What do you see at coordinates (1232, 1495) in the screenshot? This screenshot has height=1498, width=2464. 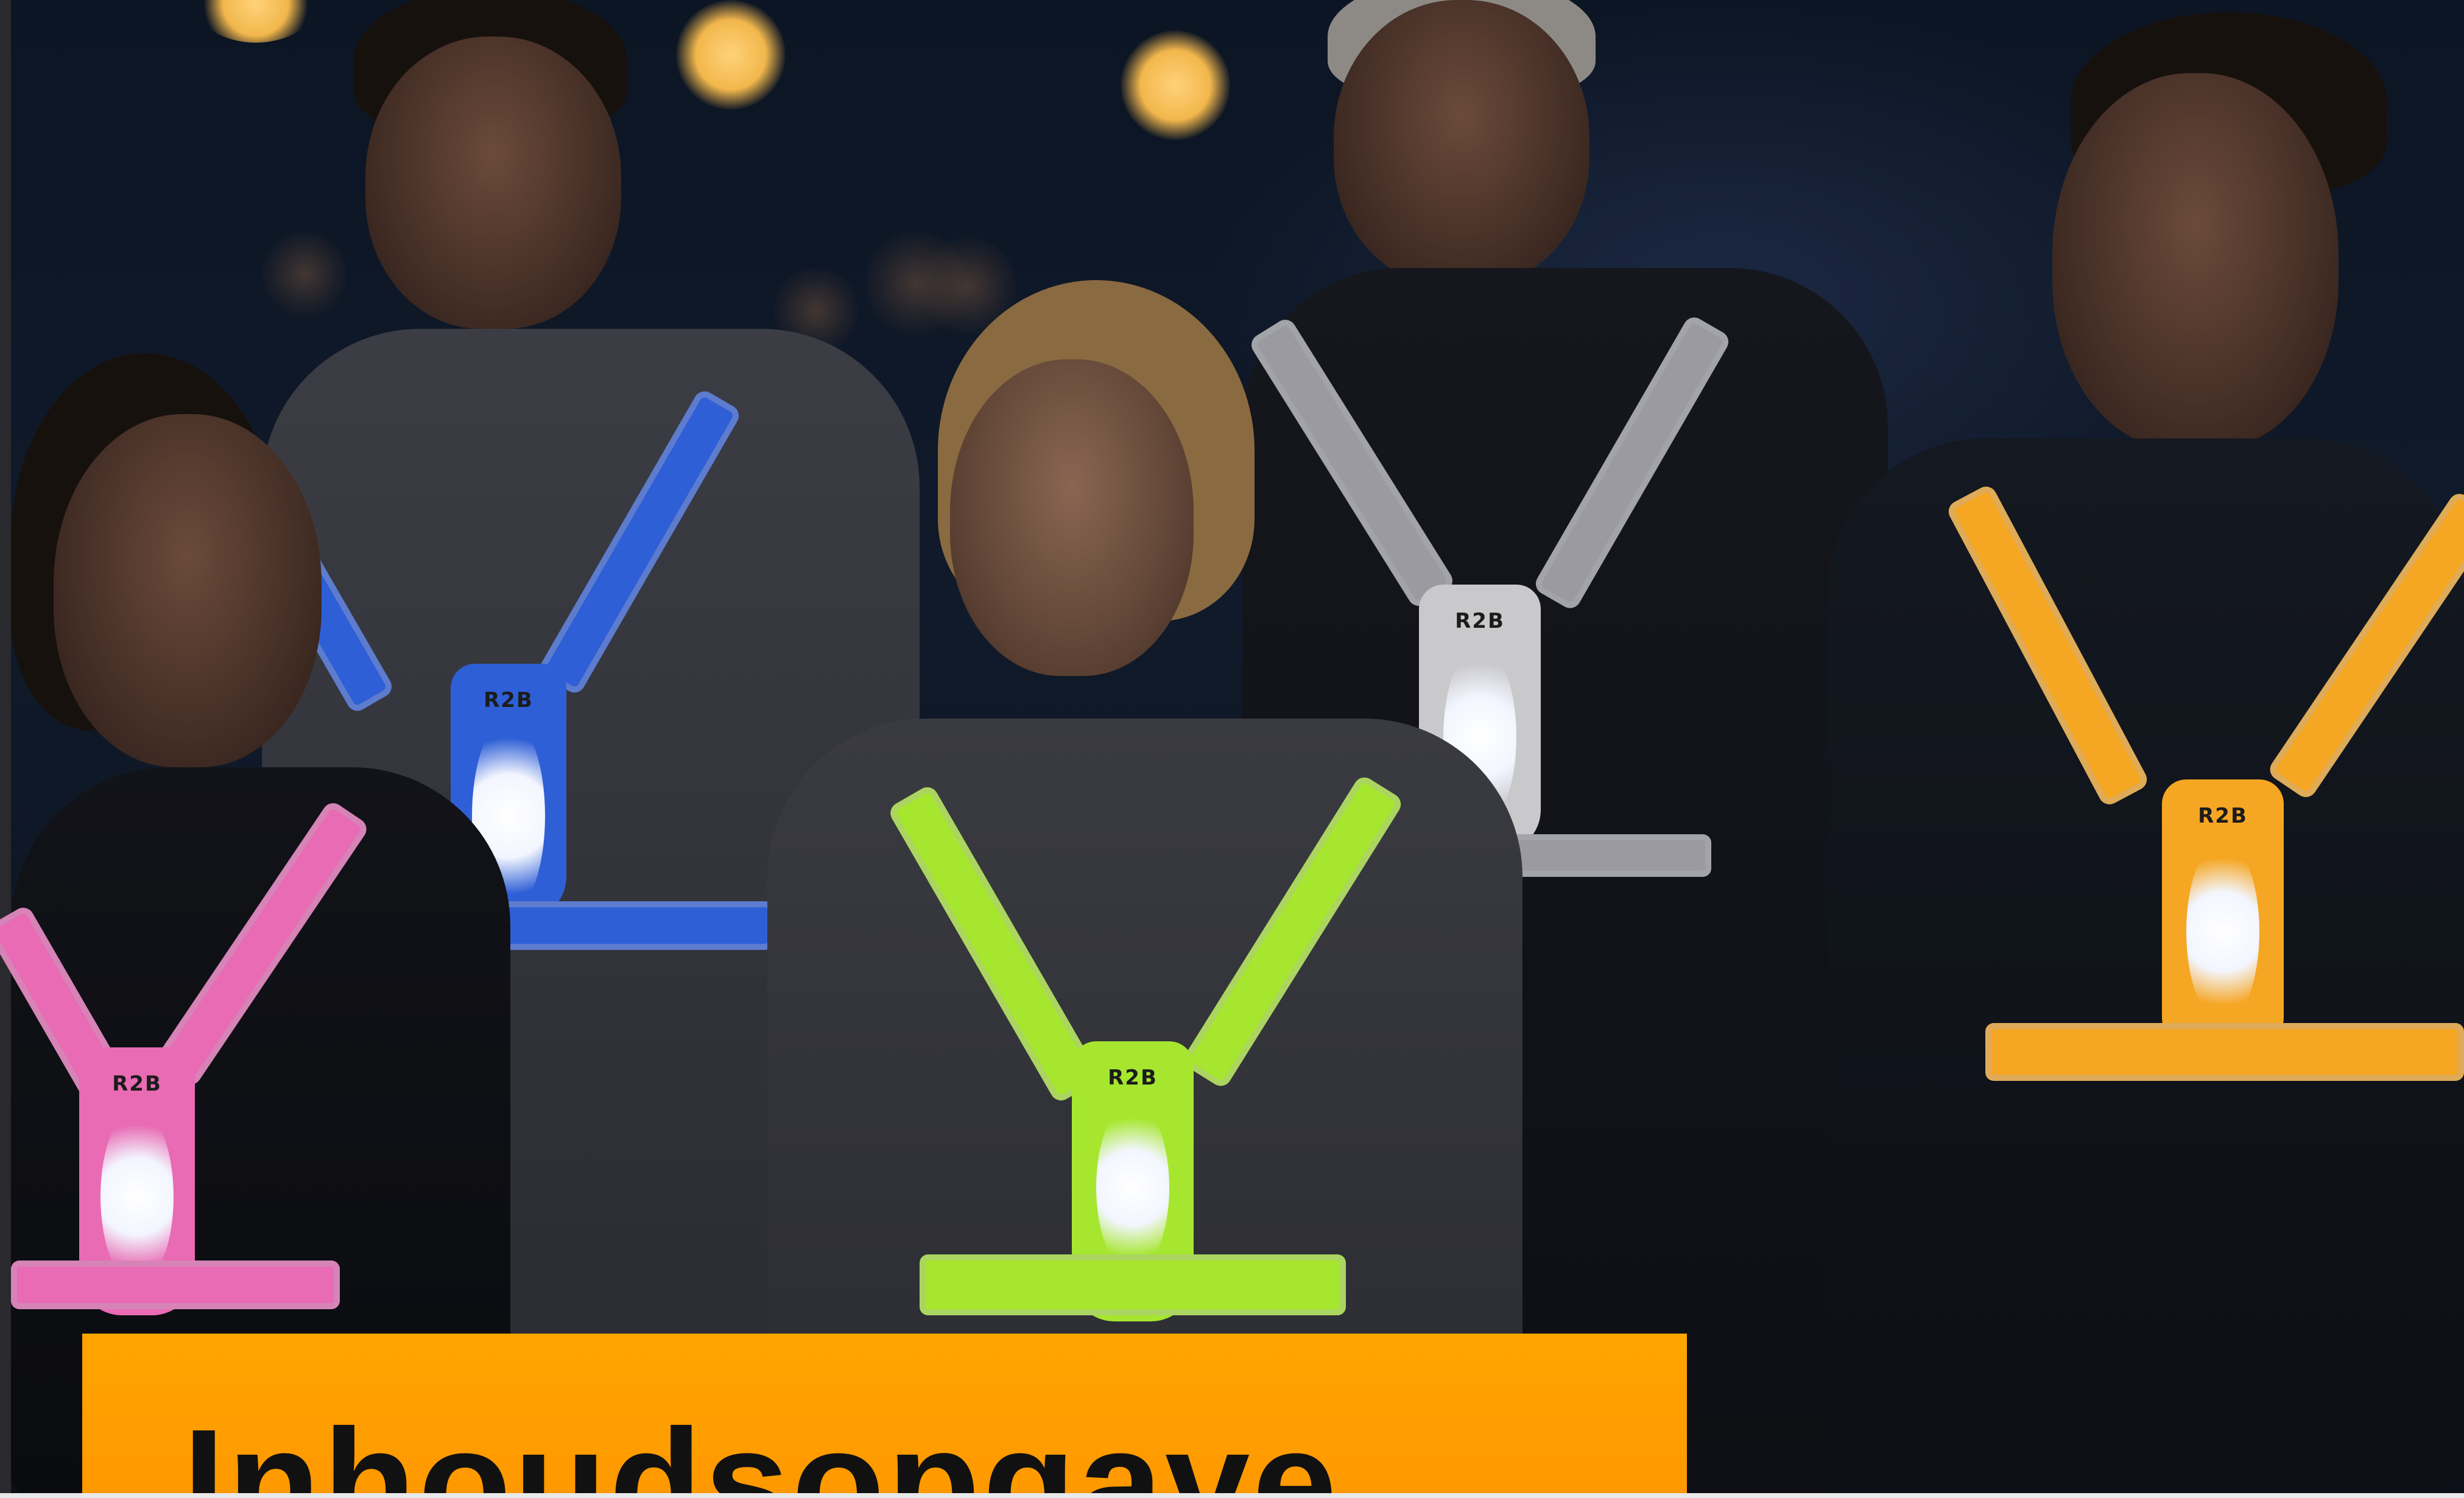 I see `bottom-edge-divider` at bounding box center [1232, 1495].